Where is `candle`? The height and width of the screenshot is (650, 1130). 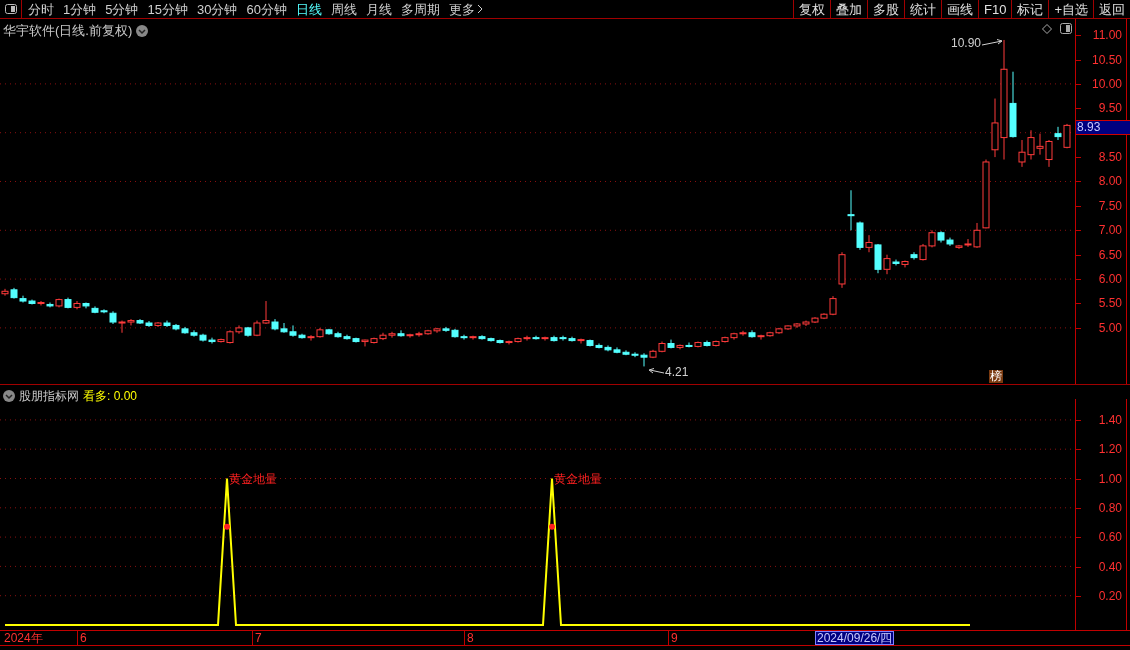 candle is located at coordinates (842, 270).